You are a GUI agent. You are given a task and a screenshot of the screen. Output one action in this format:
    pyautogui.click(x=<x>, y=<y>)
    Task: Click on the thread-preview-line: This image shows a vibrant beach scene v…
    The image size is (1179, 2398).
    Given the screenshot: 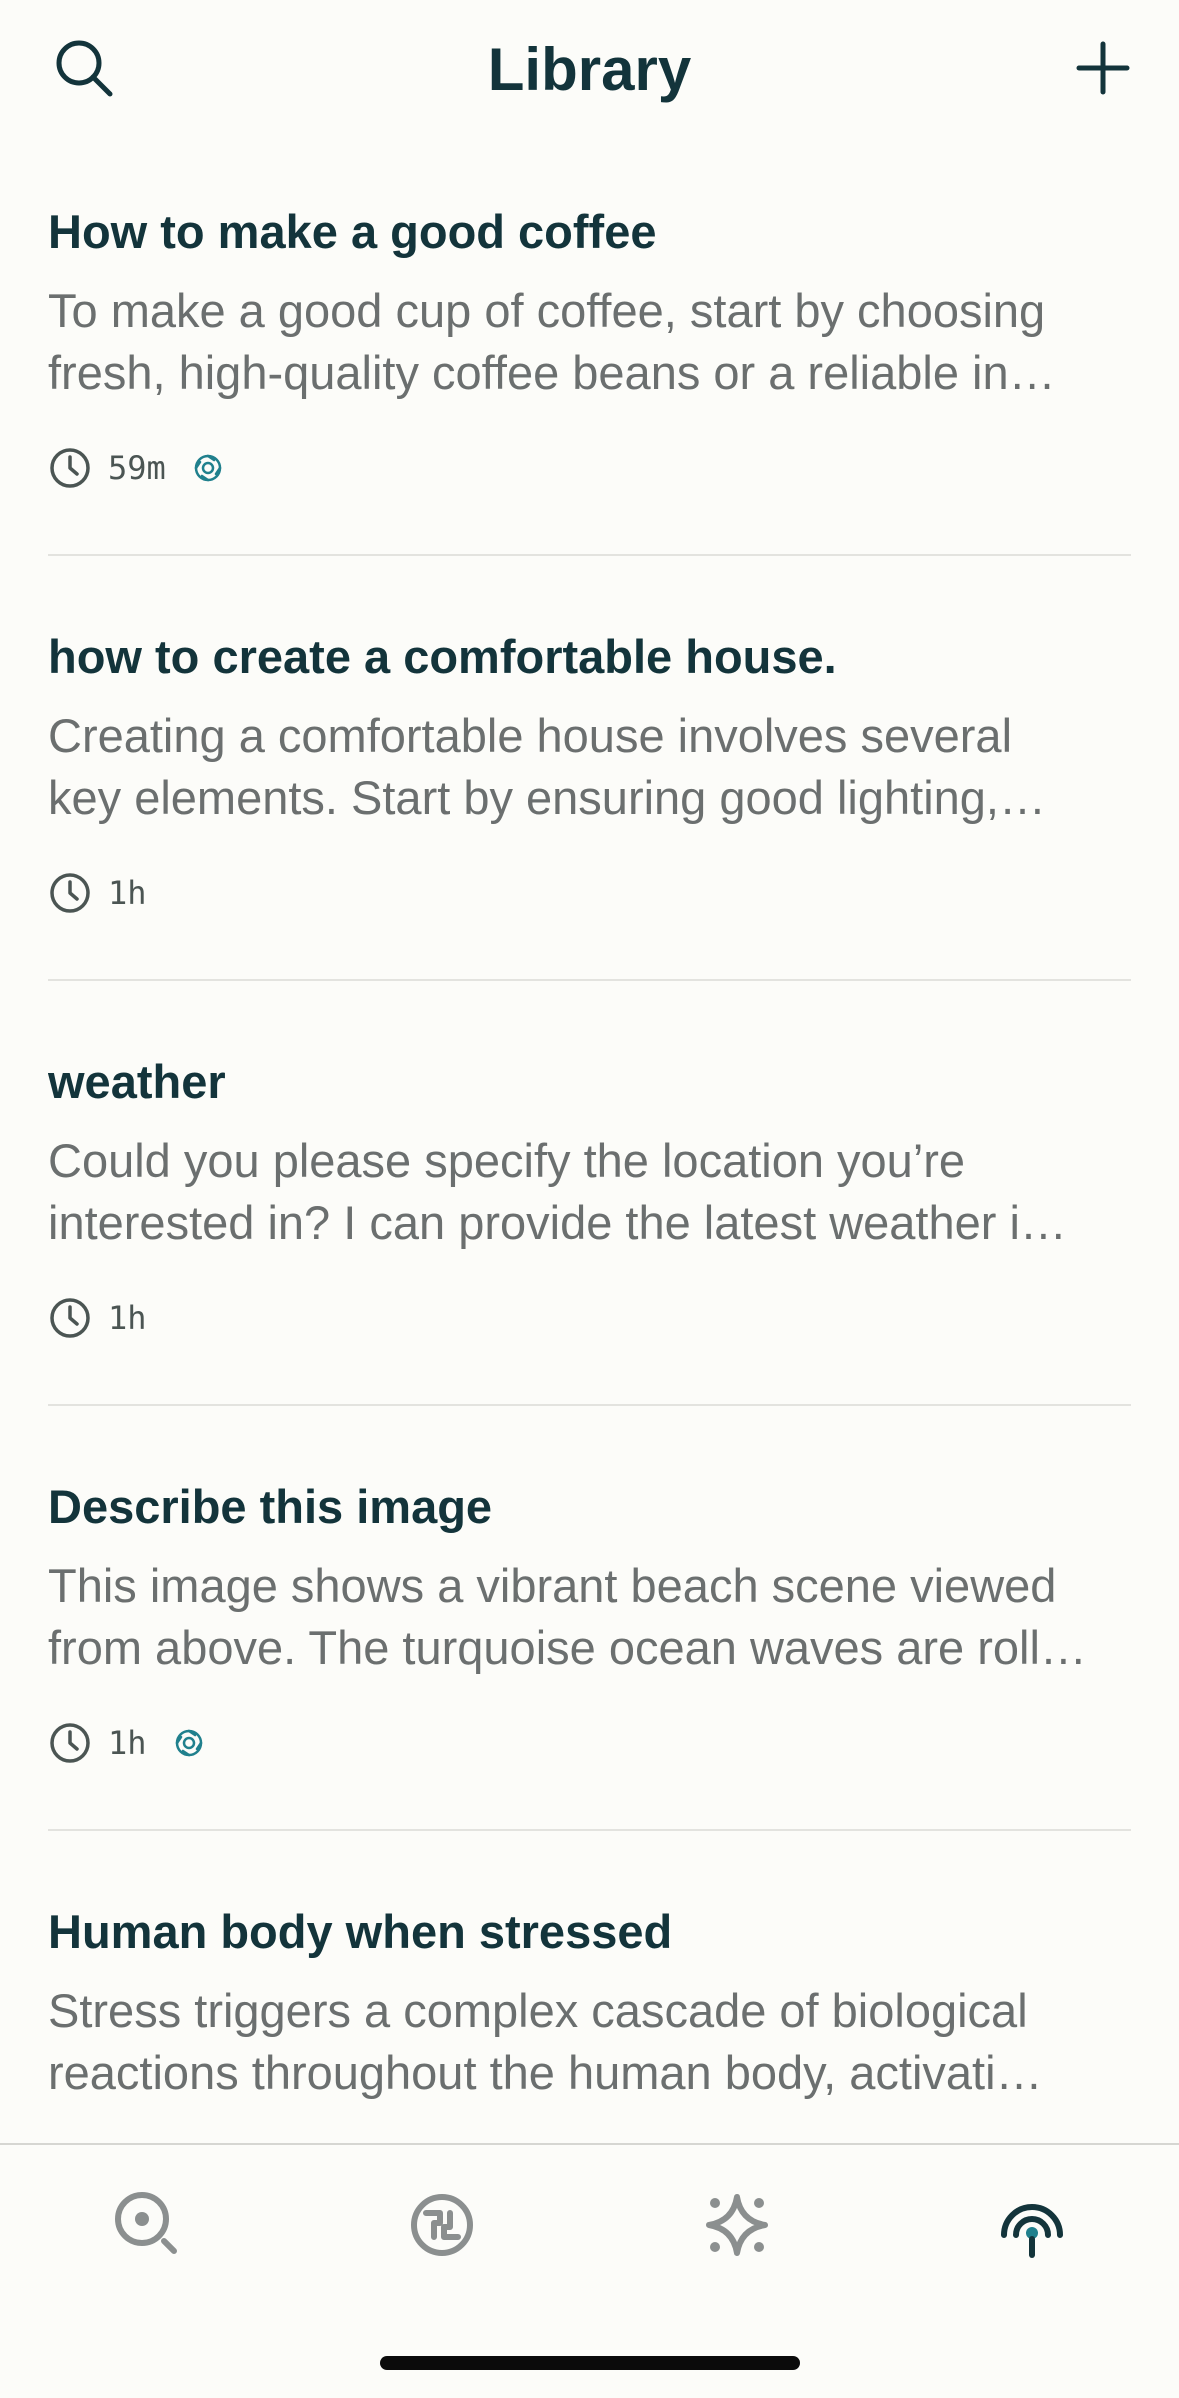 What is the action you would take?
    pyautogui.click(x=552, y=1585)
    